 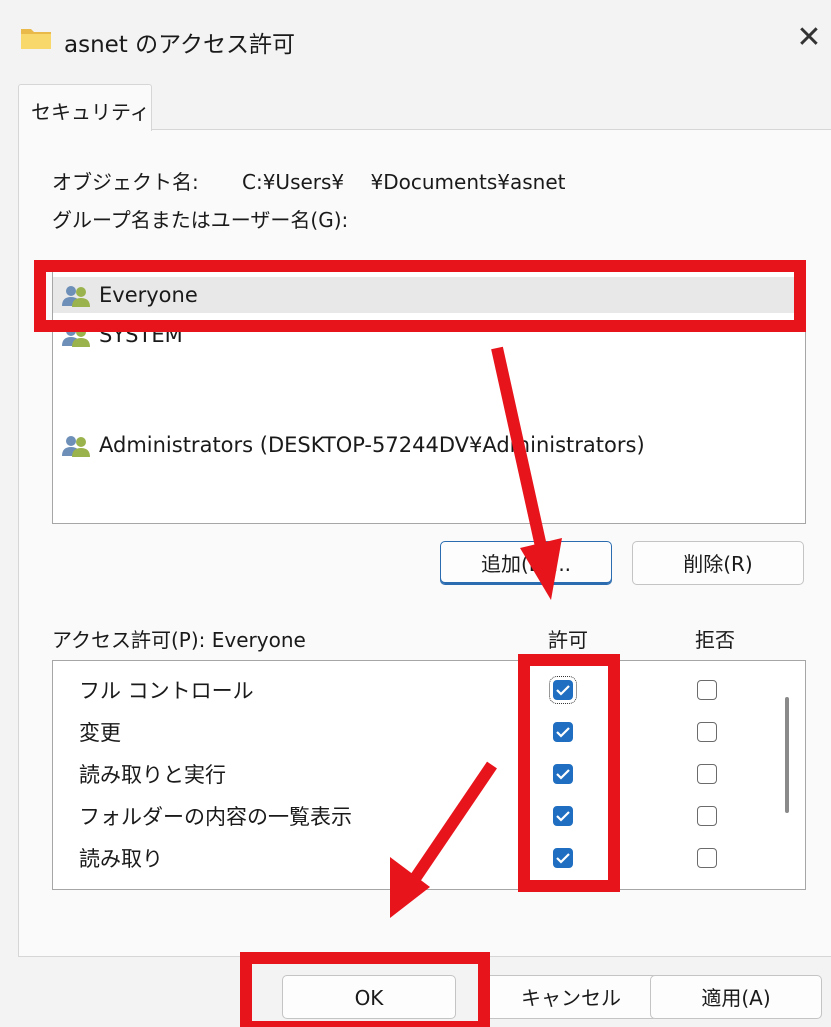 I want to click on permission-name: 変更, so click(x=100, y=733).